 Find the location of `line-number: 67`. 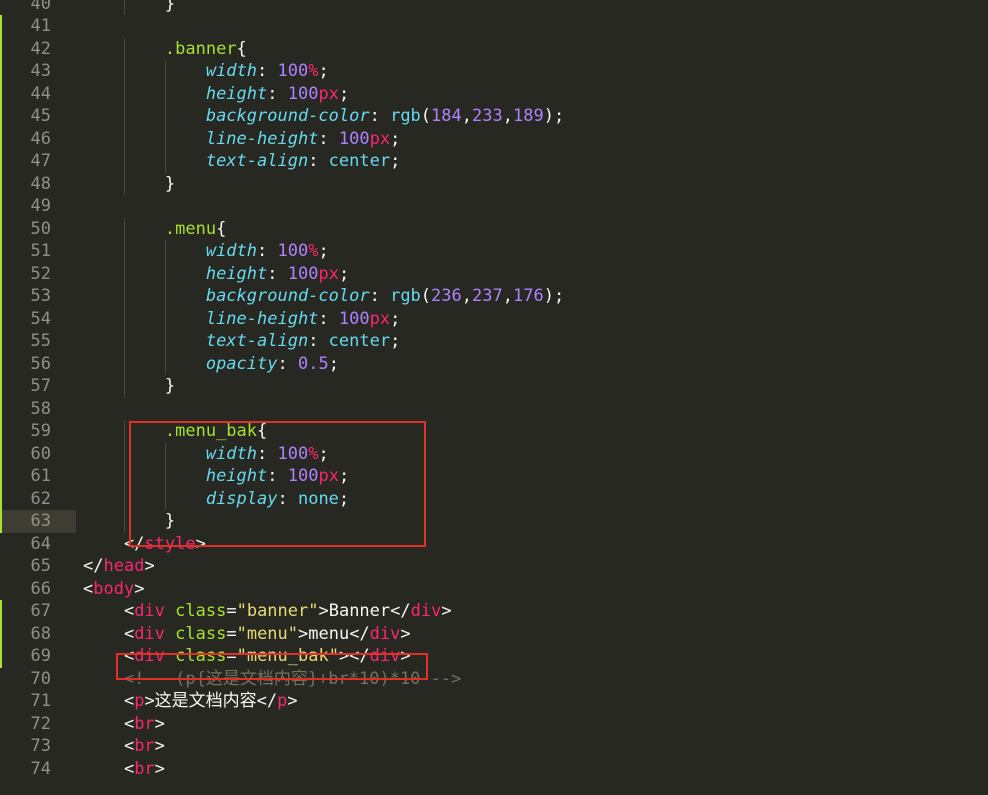

line-number: 67 is located at coordinates (40, 611).